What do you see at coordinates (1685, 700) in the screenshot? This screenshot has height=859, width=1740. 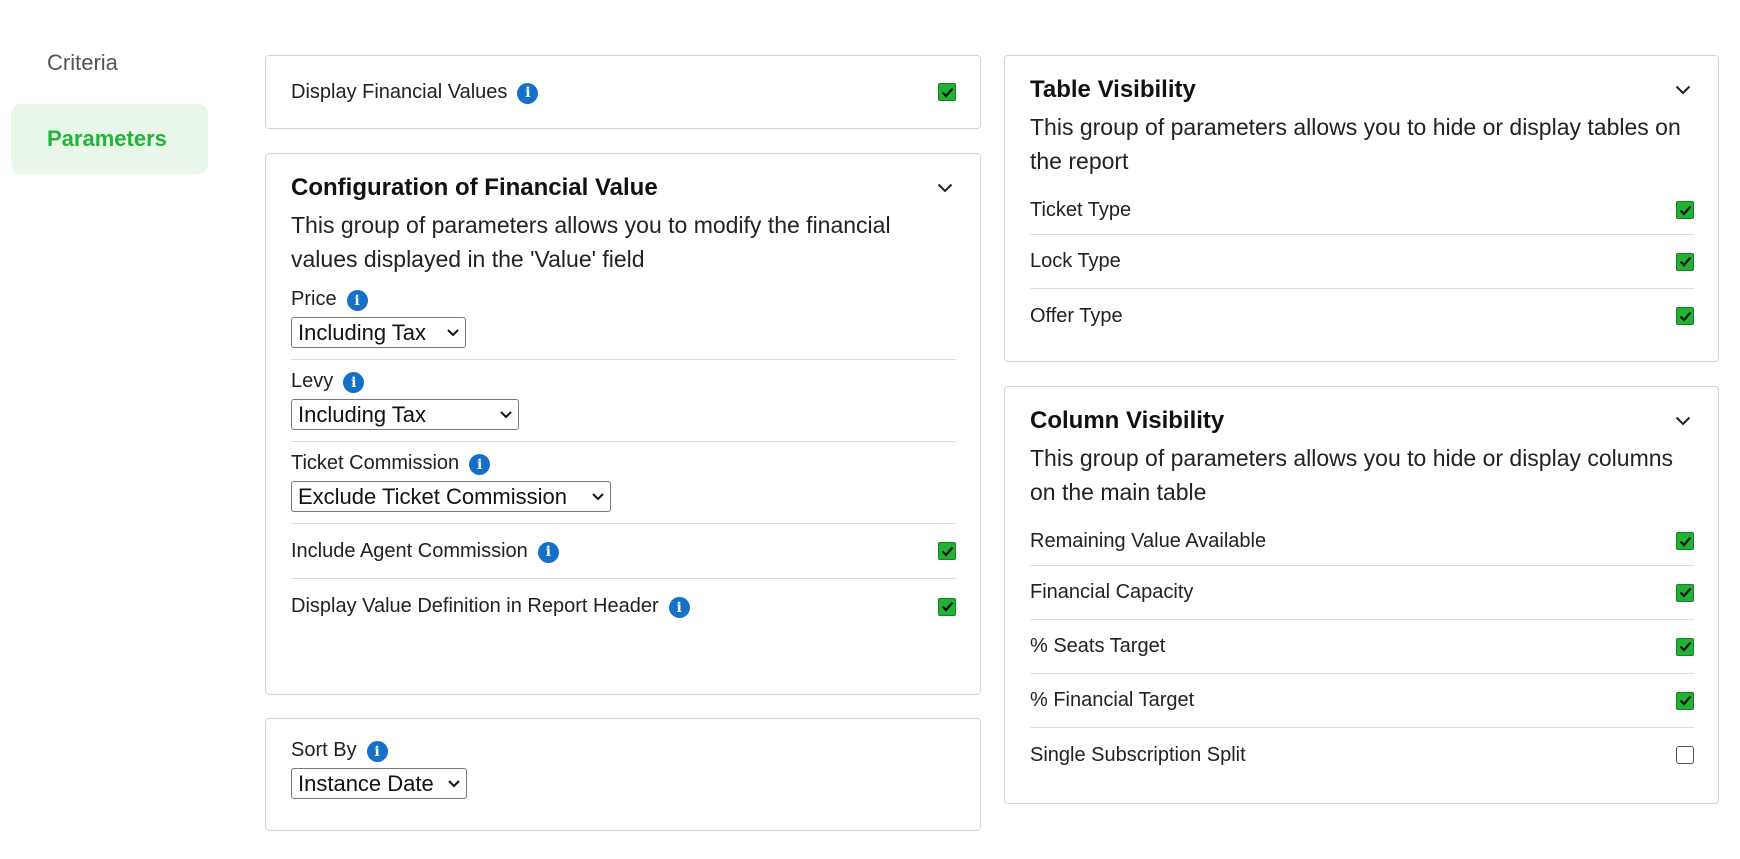 I see `financial-target-checkbox` at bounding box center [1685, 700].